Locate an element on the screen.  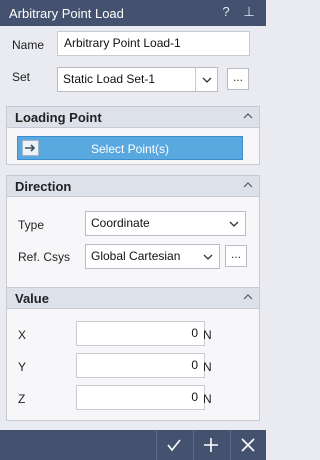
value-x-input: 0 is located at coordinates (140, 333).